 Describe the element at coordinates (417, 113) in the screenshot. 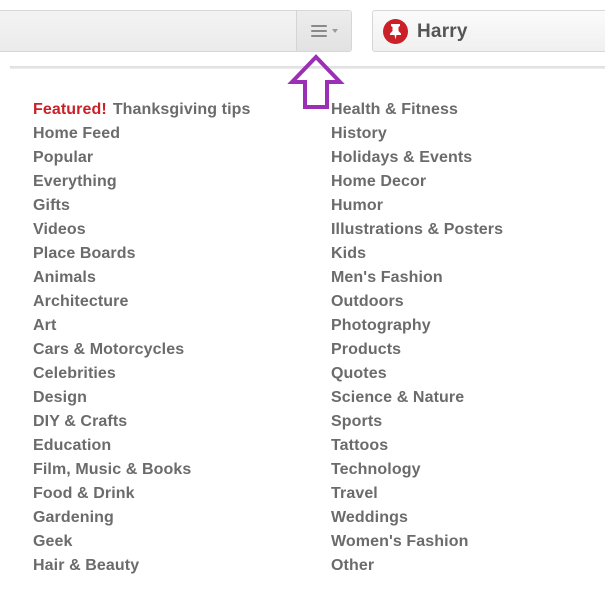

I see `menu-item-health-and-fitness: Health & Fitness` at that location.